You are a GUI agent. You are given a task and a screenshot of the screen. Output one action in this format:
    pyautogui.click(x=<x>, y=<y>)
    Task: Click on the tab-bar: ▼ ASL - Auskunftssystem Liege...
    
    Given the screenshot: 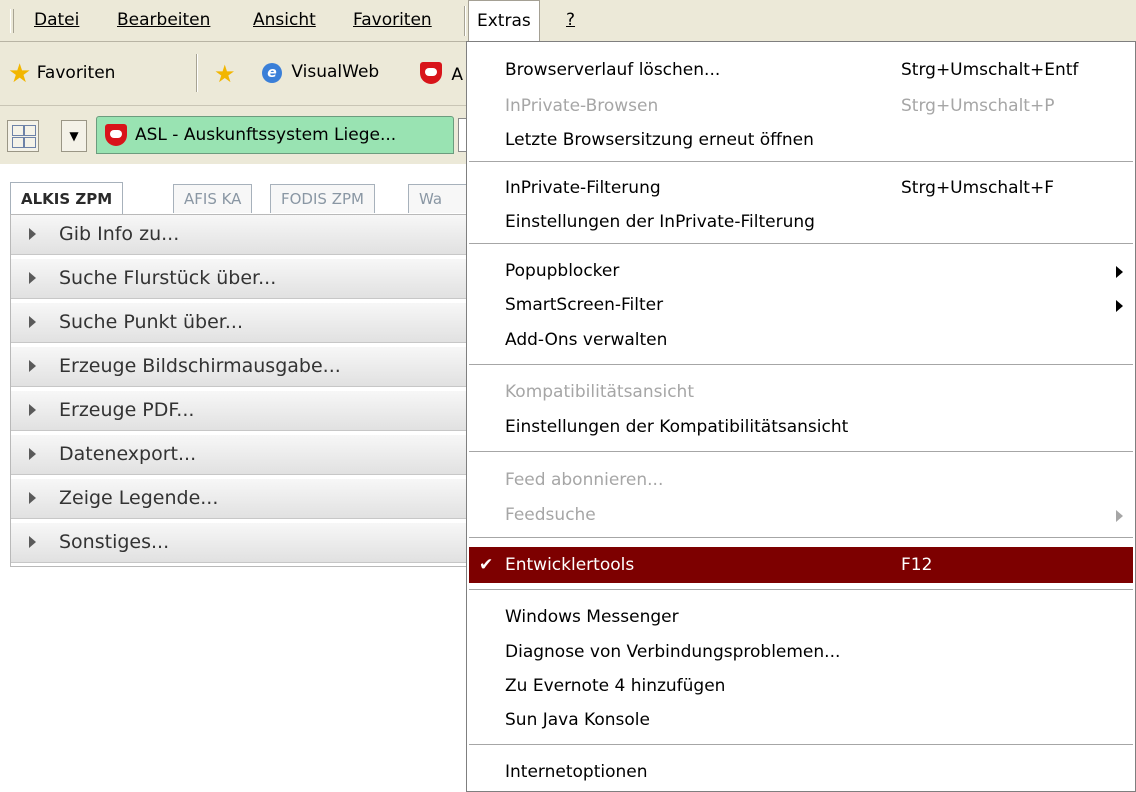 What is the action you would take?
    pyautogui.click(x=235, y=135)
    